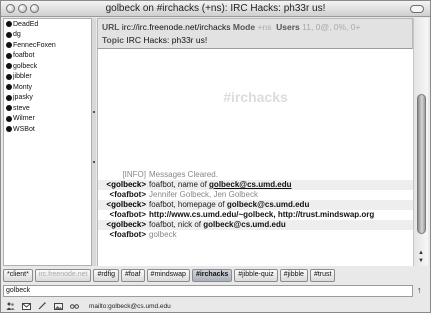 The height and width of the screenshot is (313, 431). I want to click on message-text-prefix: foafbot, nick of, so click(176, 224).